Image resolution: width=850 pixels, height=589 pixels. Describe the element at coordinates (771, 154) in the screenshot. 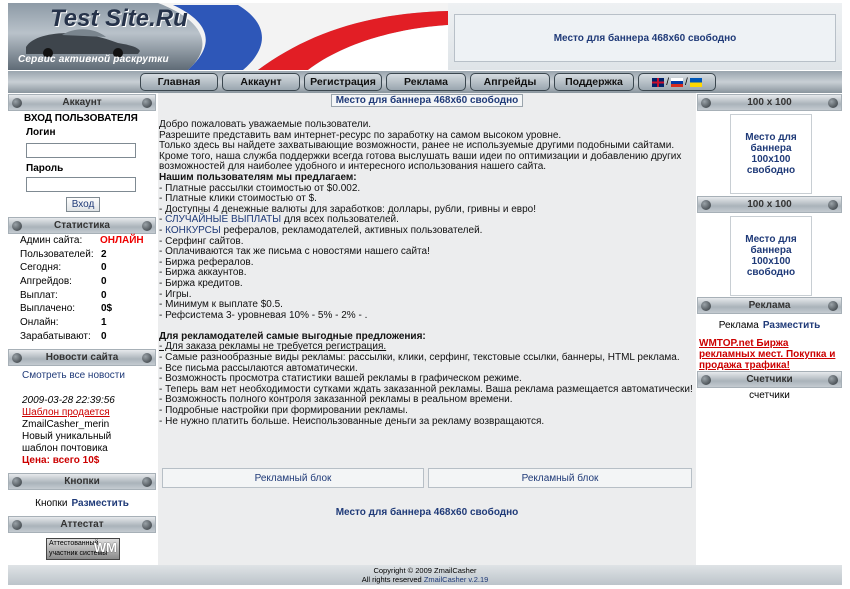

I see `banner-100-placeholder-1: Место для баннера 100x100 свободно` at that location.